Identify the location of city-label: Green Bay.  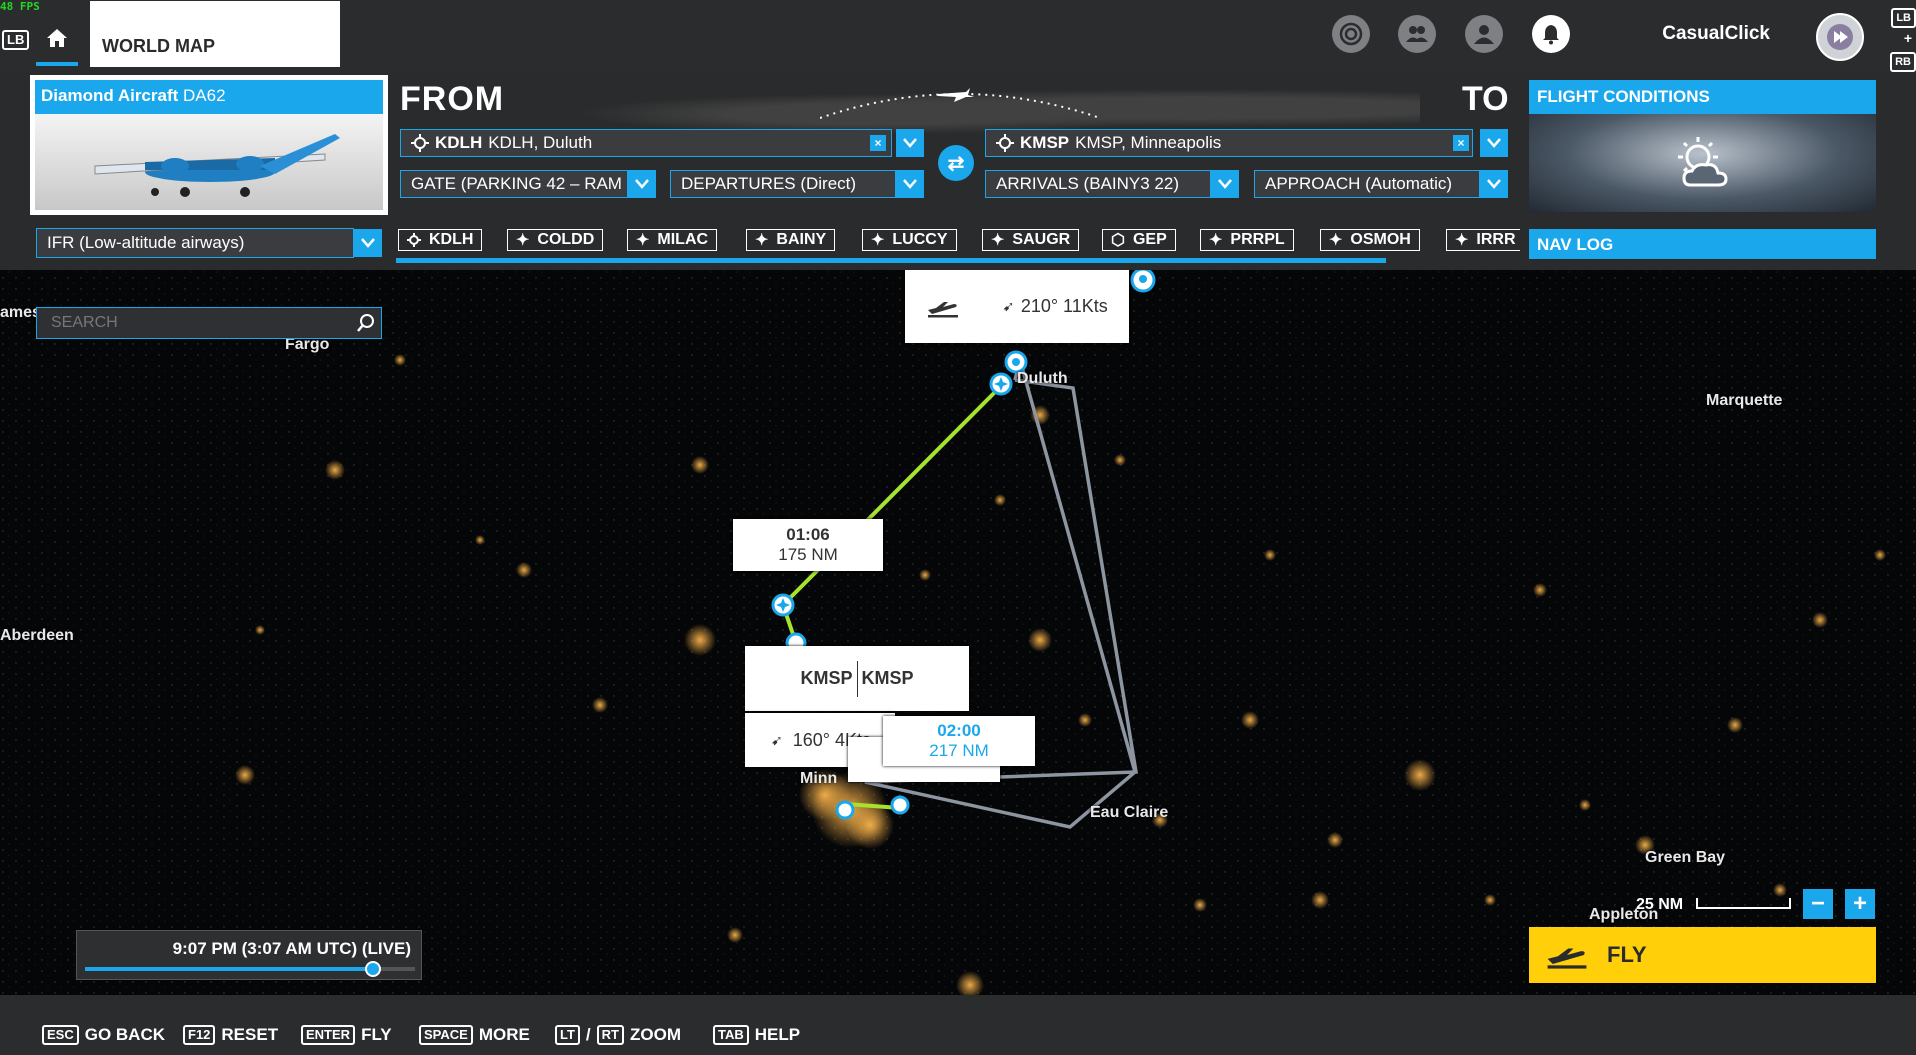
(1685, 857).